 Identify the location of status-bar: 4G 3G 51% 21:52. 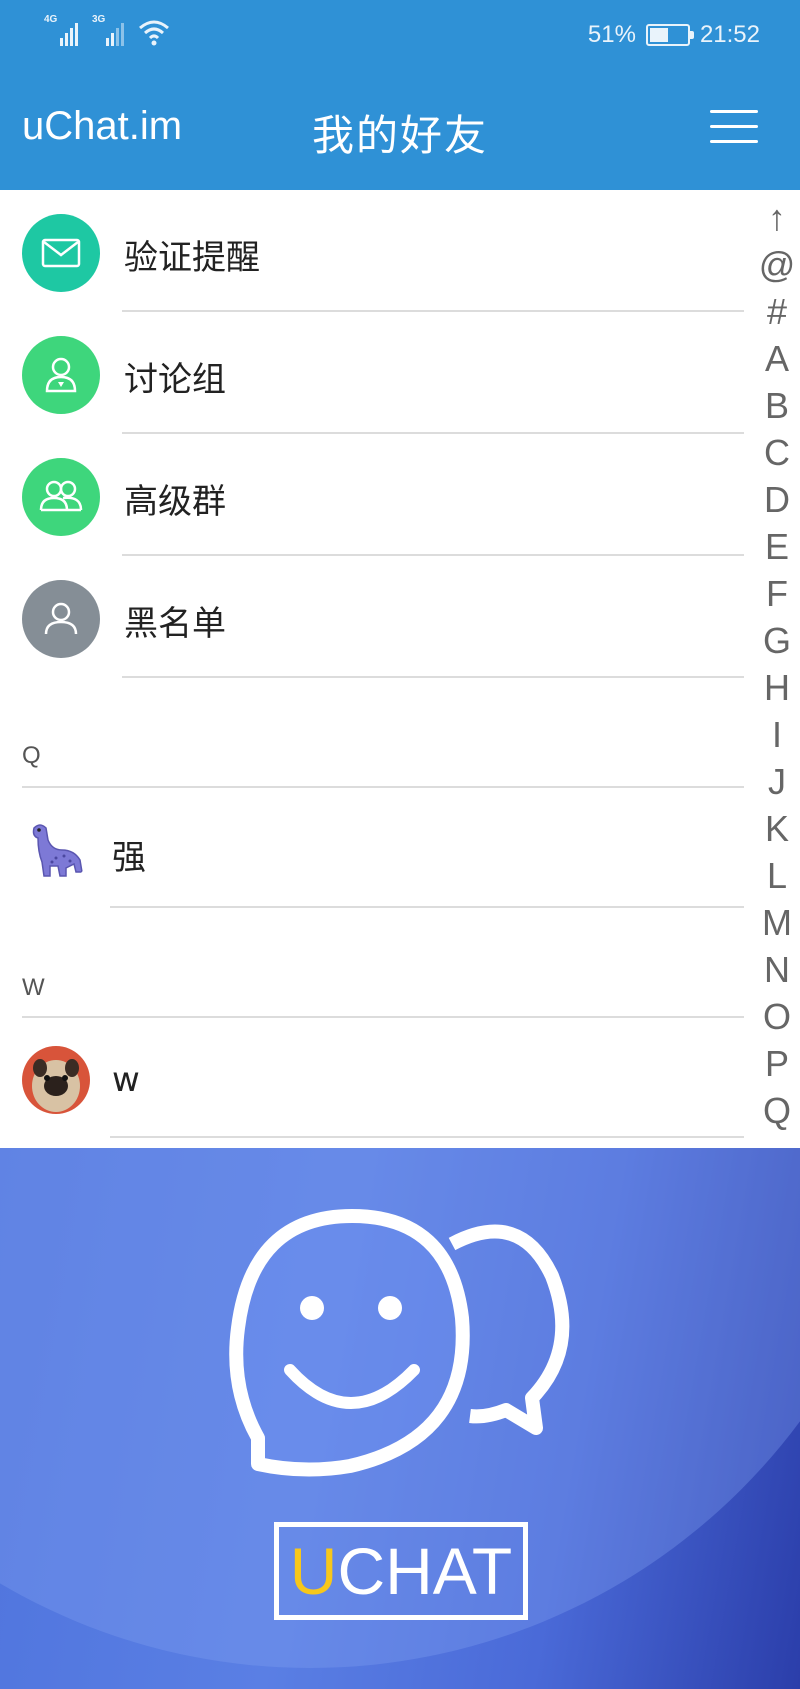
(400, 34).